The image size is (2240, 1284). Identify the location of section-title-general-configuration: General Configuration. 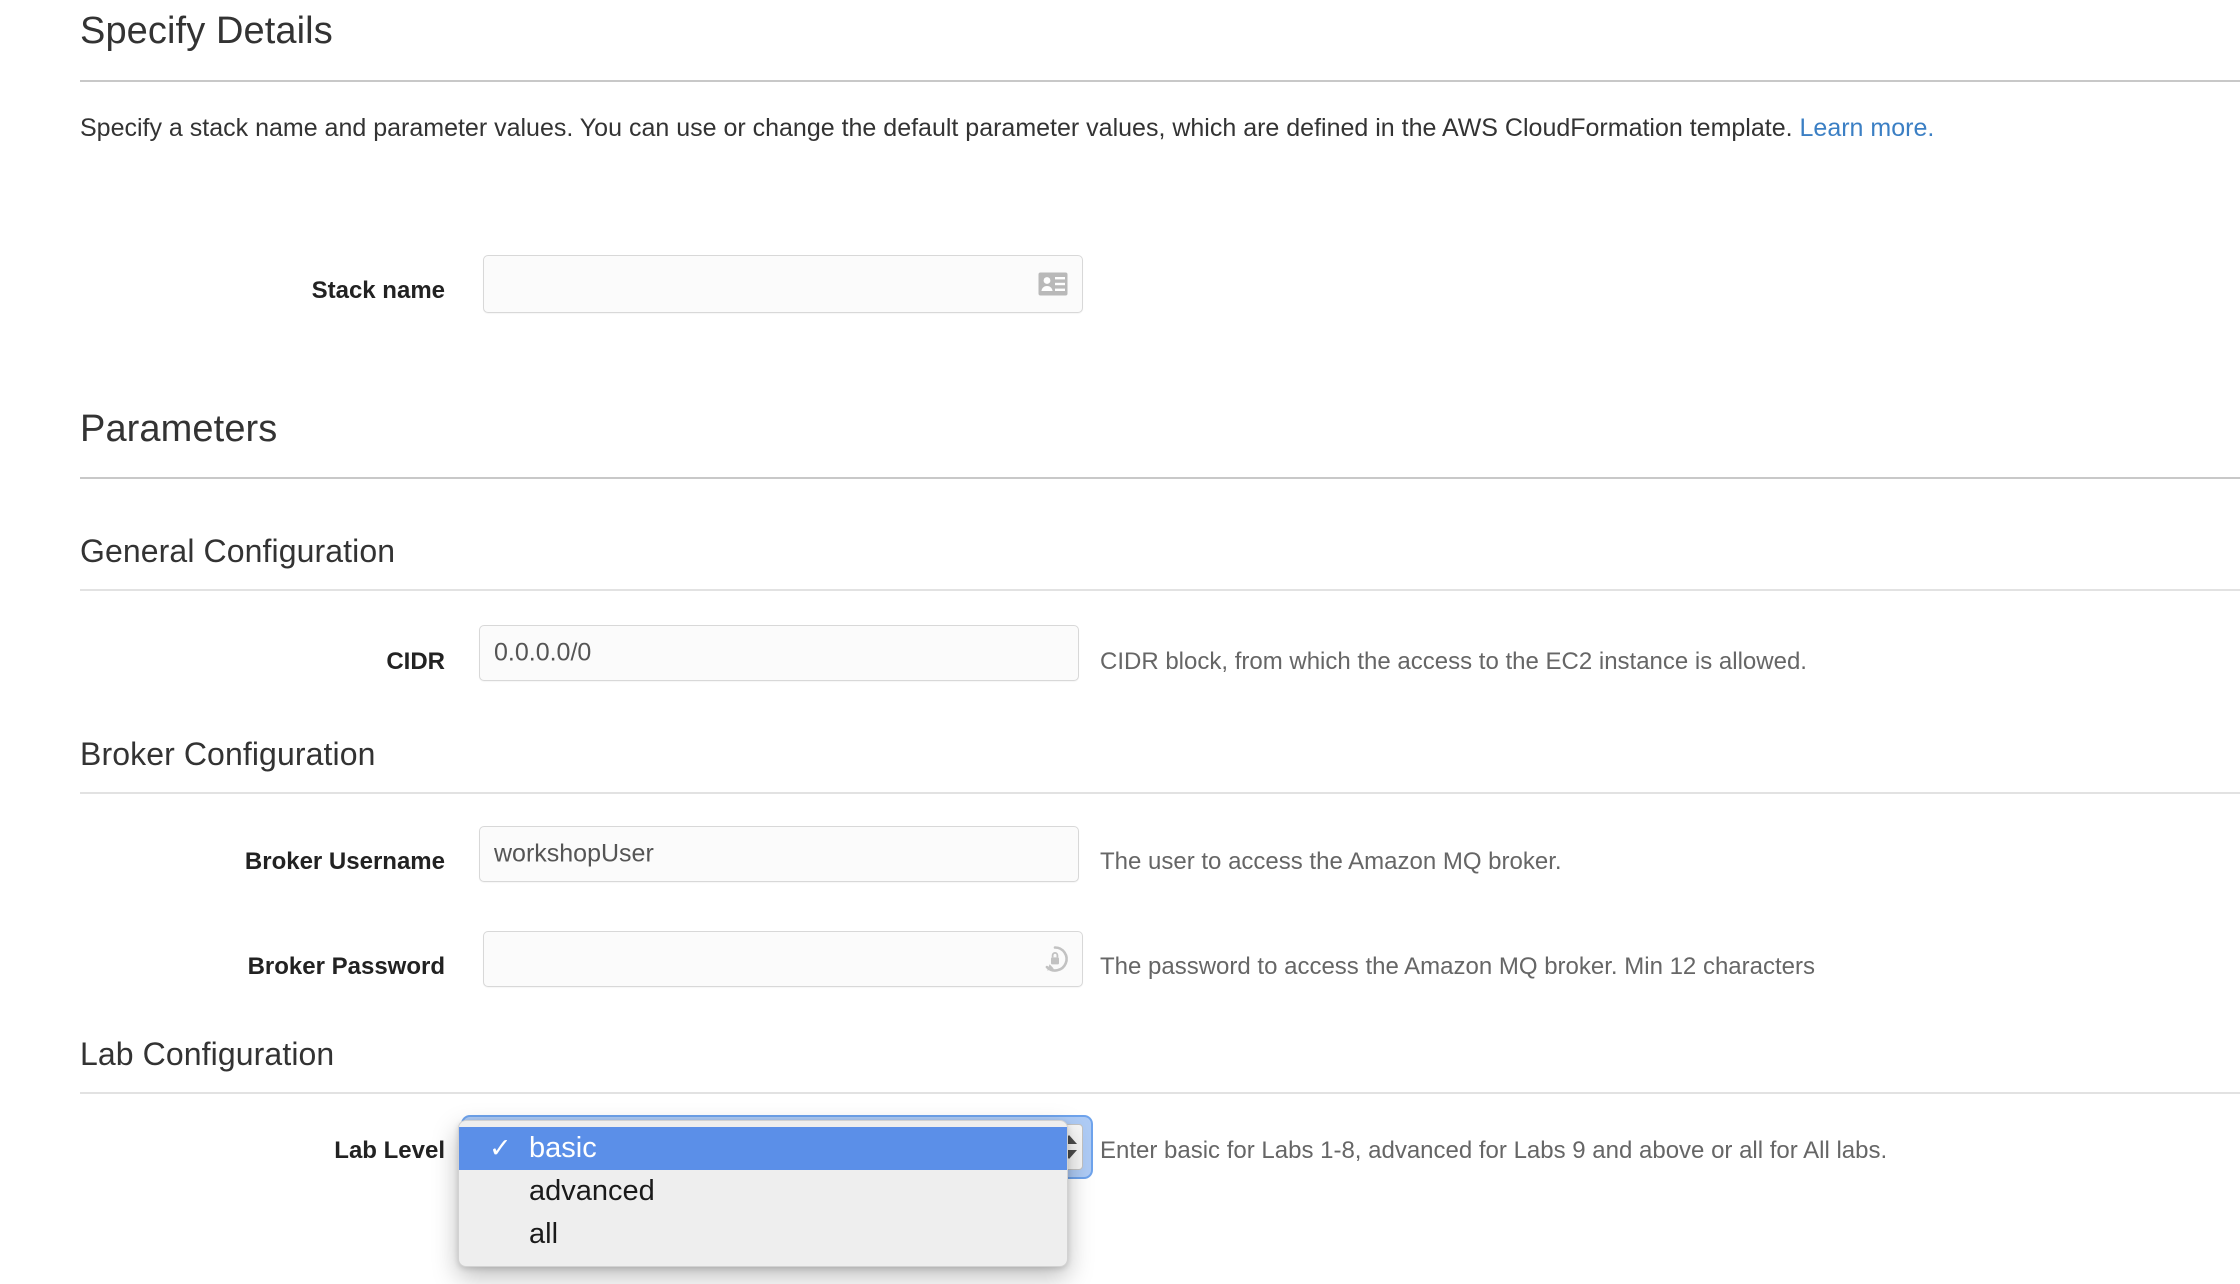
(238, 551).